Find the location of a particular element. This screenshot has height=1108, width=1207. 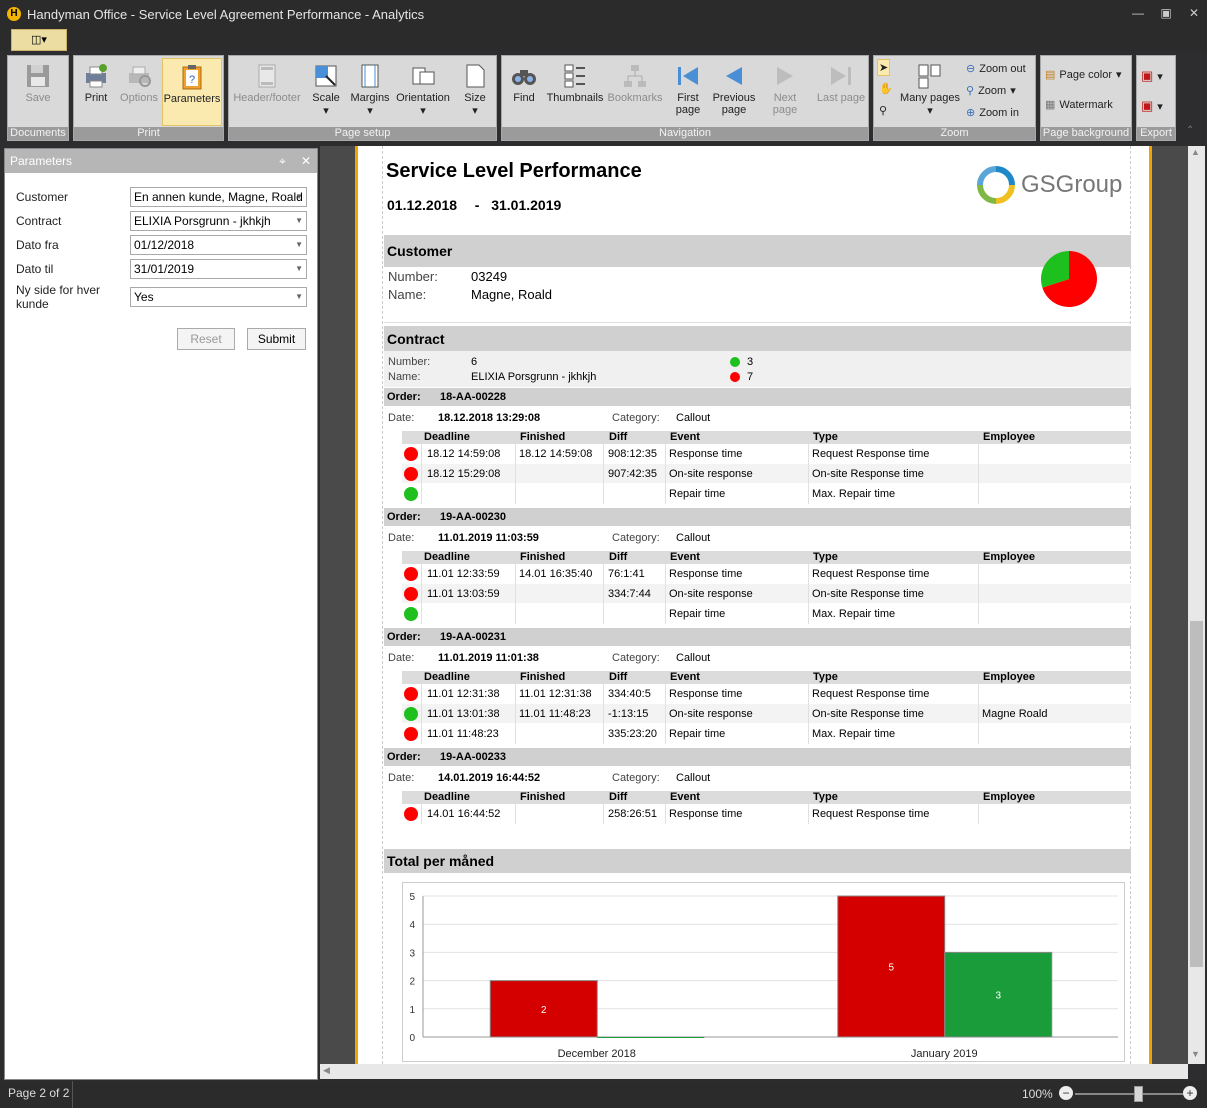

column-header: Event is located at coordinates (685, 557).